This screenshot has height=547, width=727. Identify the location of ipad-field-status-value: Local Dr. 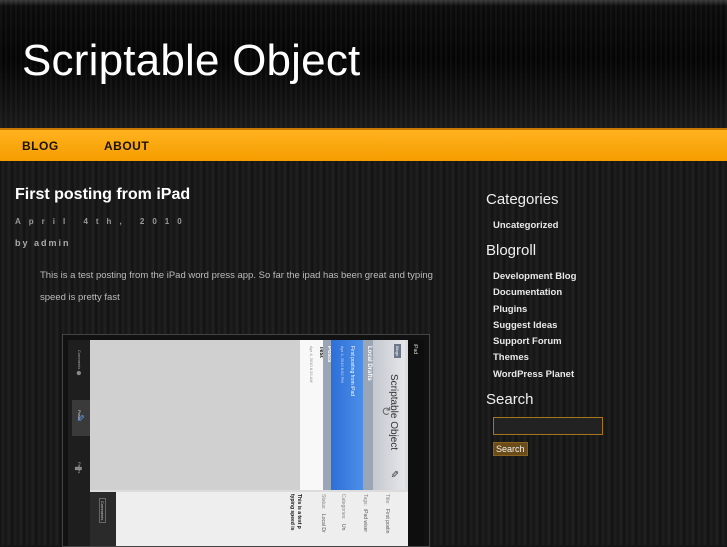
(323, 523).